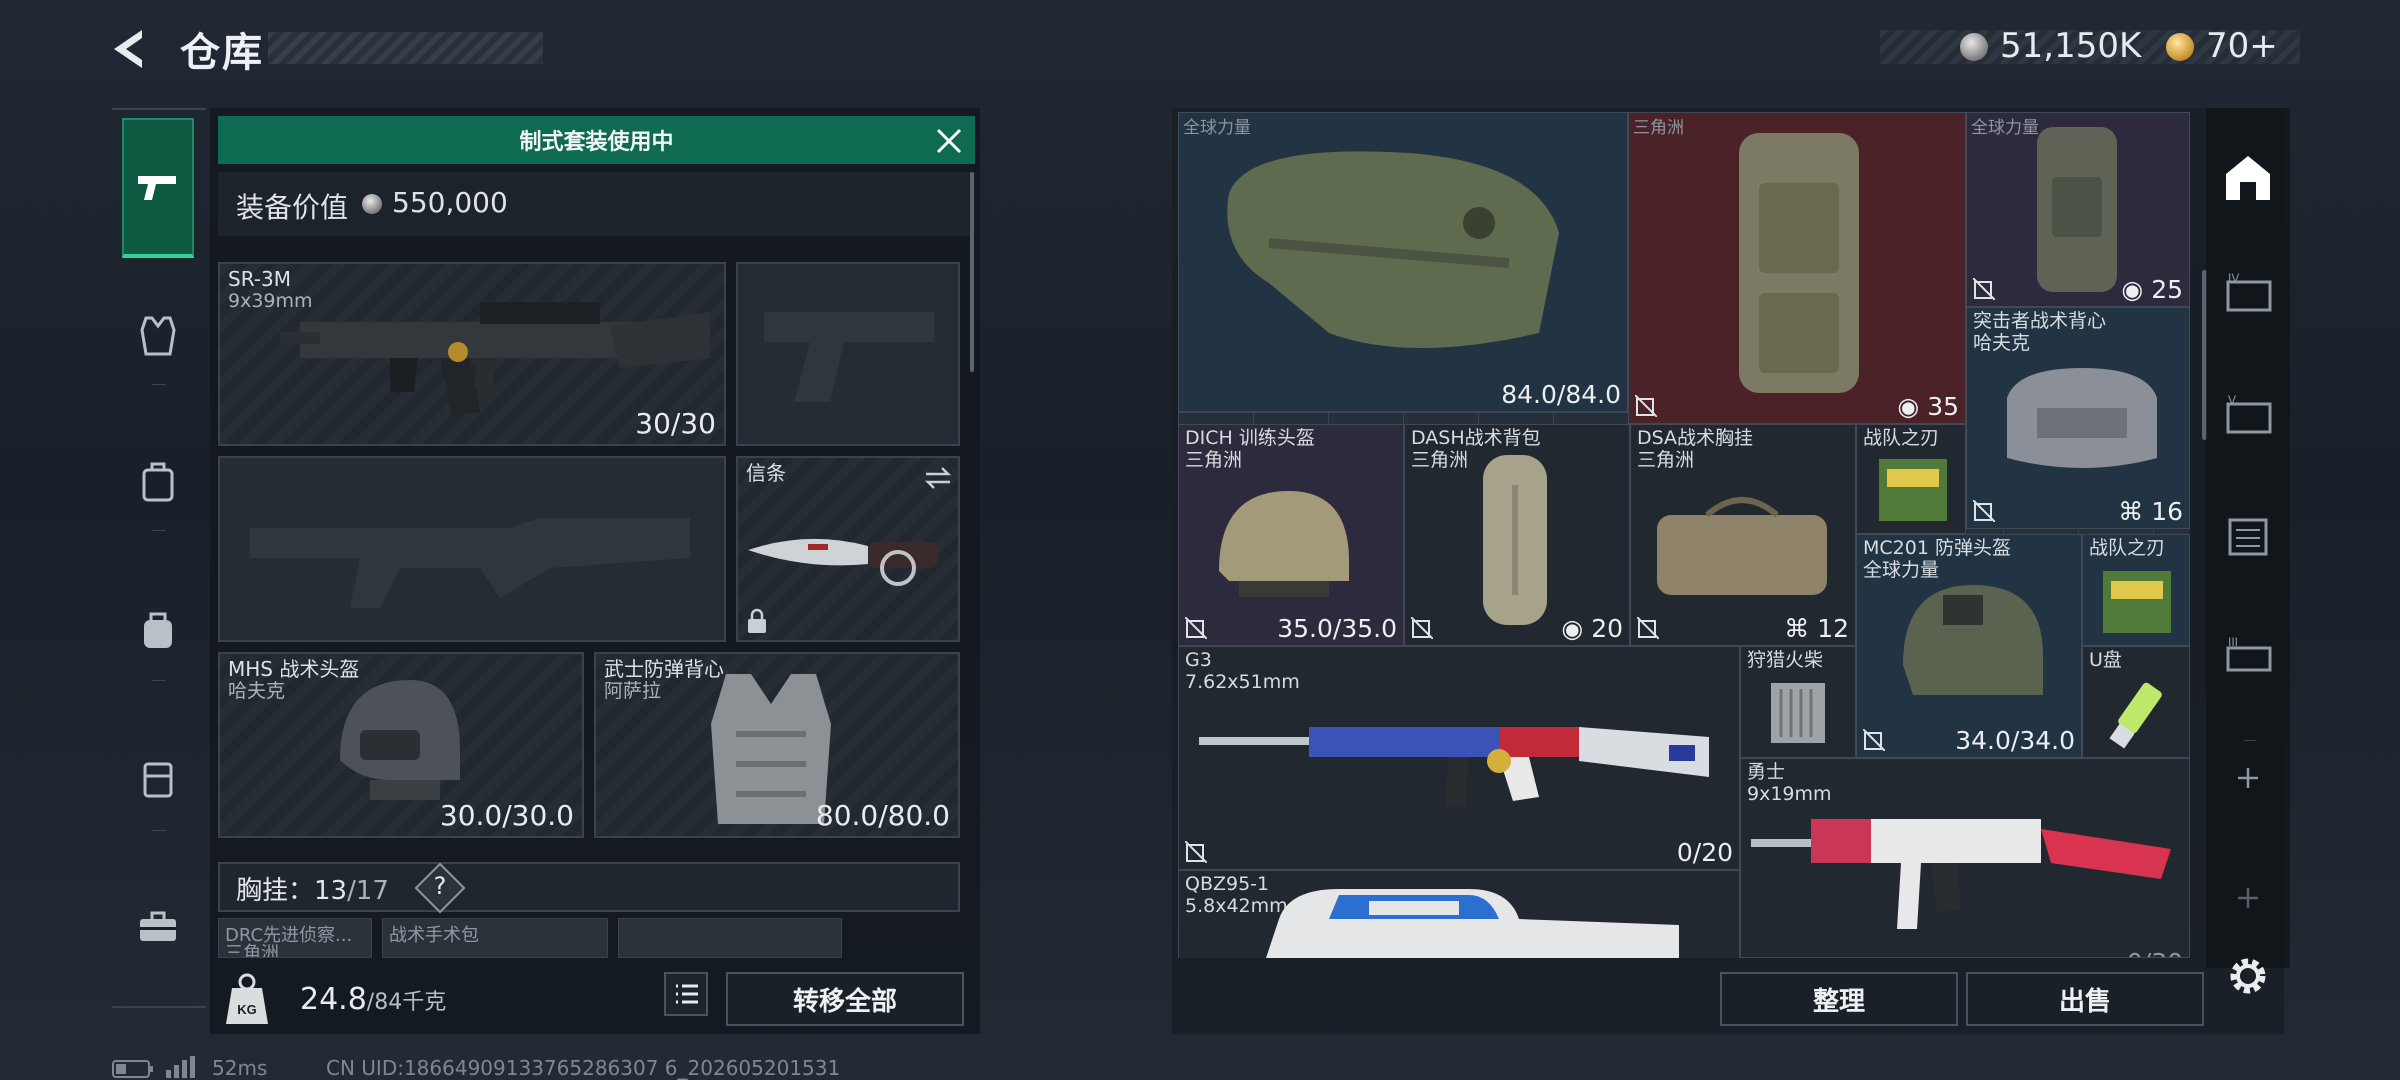 Image resolution: width=2400 pixels, height=1080 pixels. What do you see at coordinates (1459, 914) in the screenshot?
I see `stash-item-rifle: QBZ95-1 5.8x42mm` at bounding box center [1459, 914].